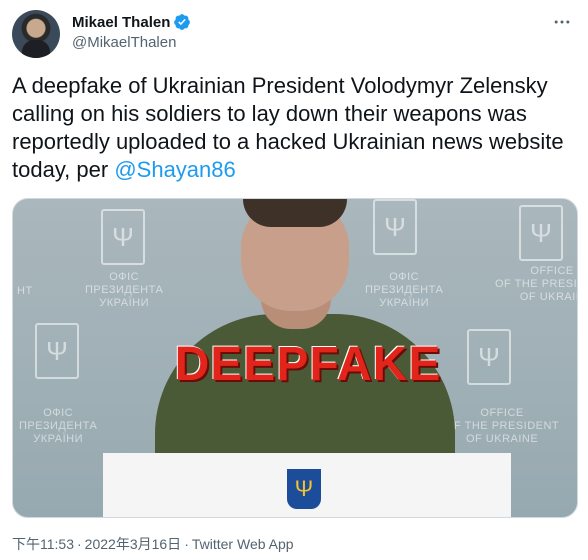 This screenshot has width=588, height=560. I want to click on wall-text: НТ, so click(25, 291).